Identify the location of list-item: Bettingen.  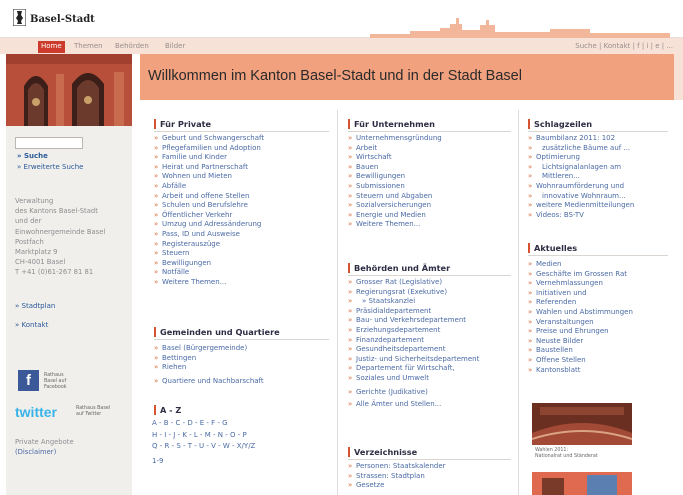
(209, 359).